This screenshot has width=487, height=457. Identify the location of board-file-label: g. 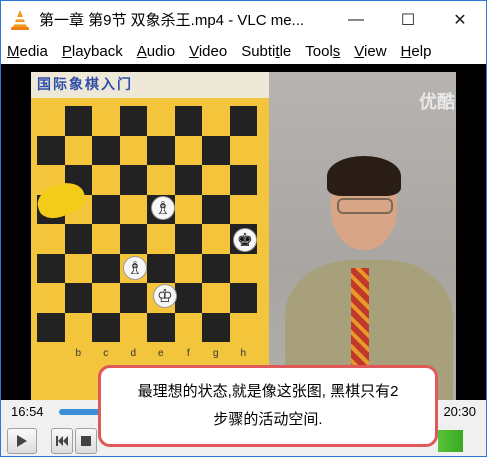
(215, 353).